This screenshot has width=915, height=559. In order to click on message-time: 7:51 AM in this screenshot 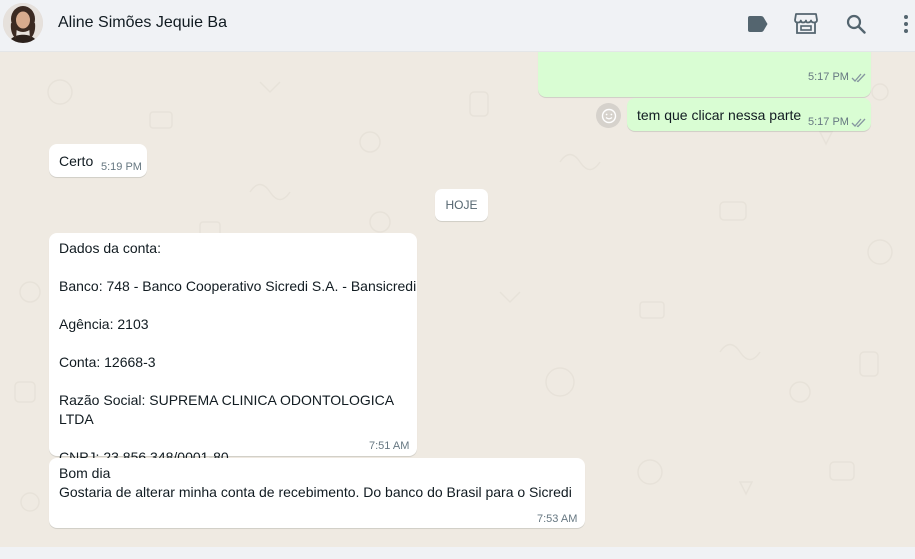, I will do `click(389, 446)`.